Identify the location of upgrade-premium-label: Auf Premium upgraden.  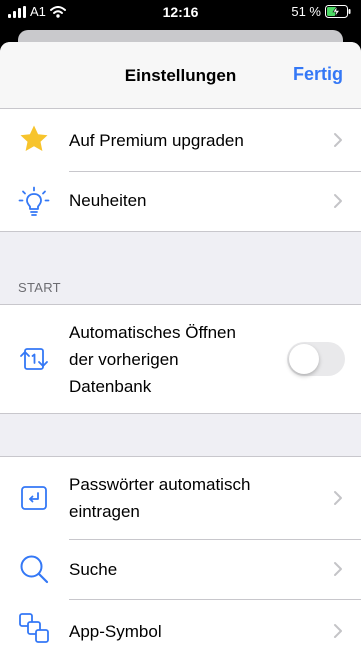
(156, 140).